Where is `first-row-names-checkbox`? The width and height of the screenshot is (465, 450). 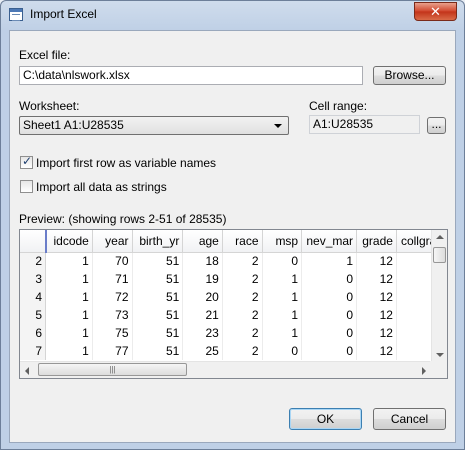
first-row-names-checkbox is located at coordinates (26, 161).